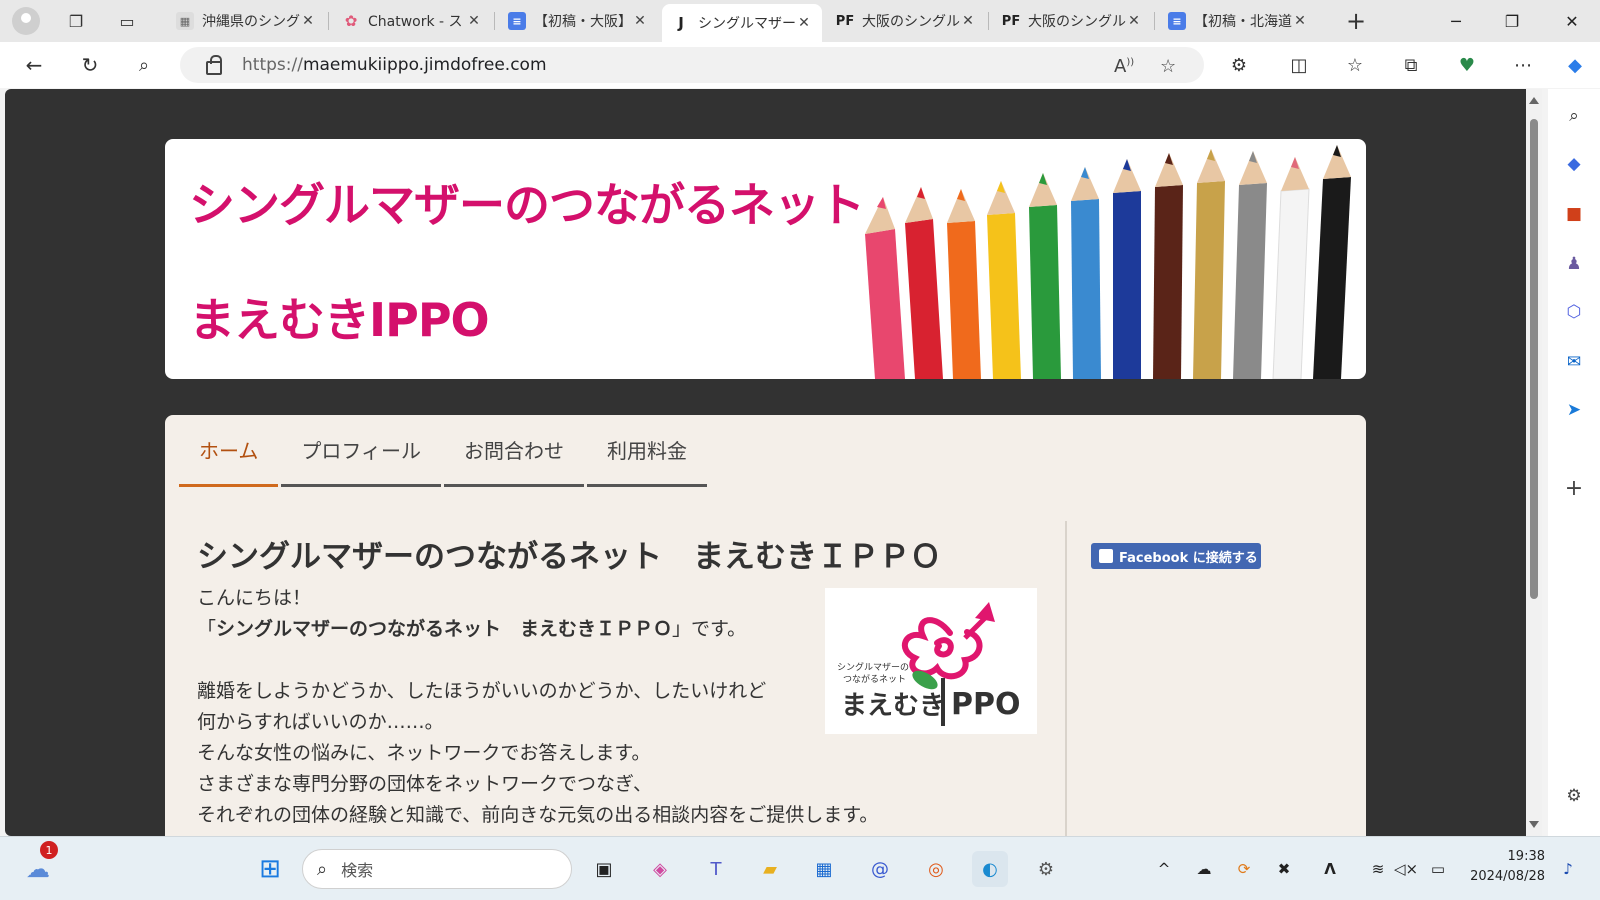 This screenshot has width=1600, height=900. What do you see at coordinates (1378, 869) in the screenshot?
I see `wifi-icon: ≋` at bounding box center [1378, 869].